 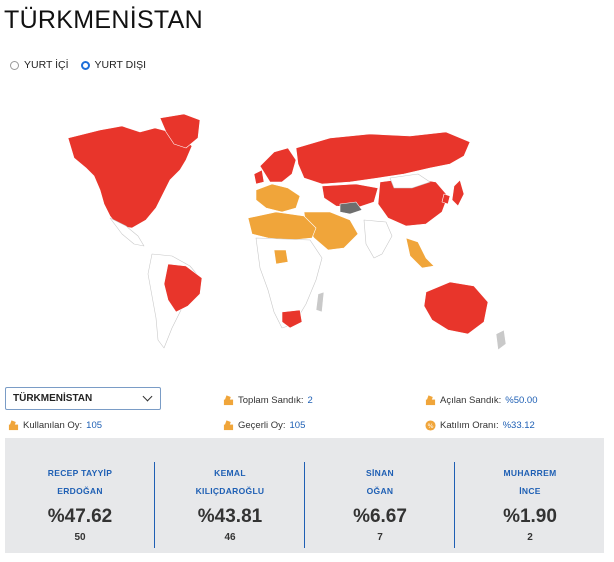 I want to click on candidate-votes: 50, so click(x=80, y=537).